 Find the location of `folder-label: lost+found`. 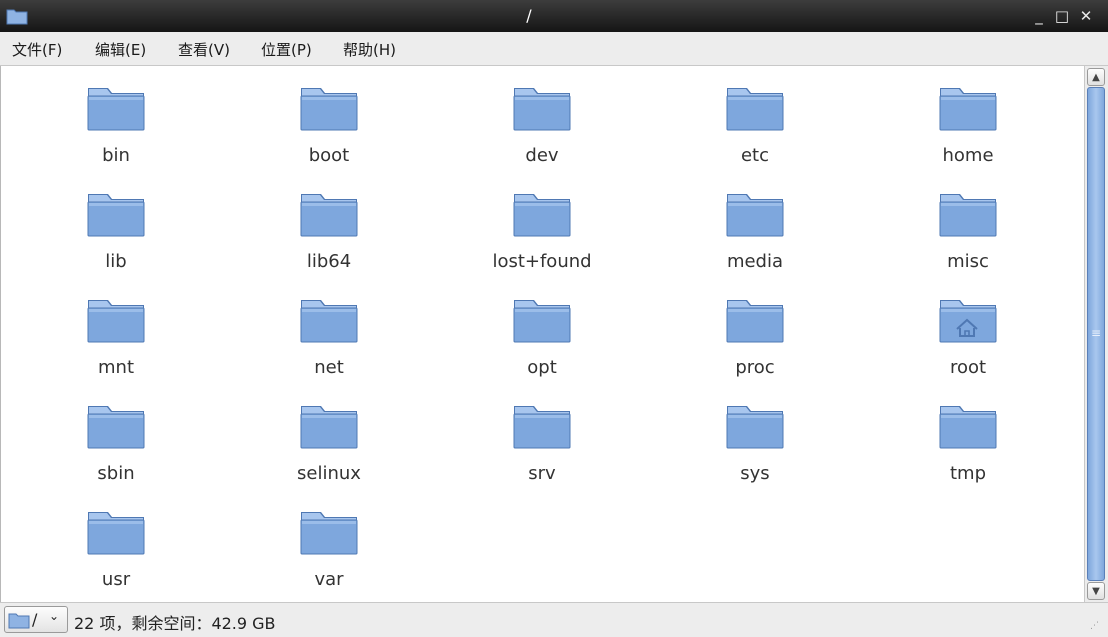

folder-label: lost+found is located at coordinates (542, 261).